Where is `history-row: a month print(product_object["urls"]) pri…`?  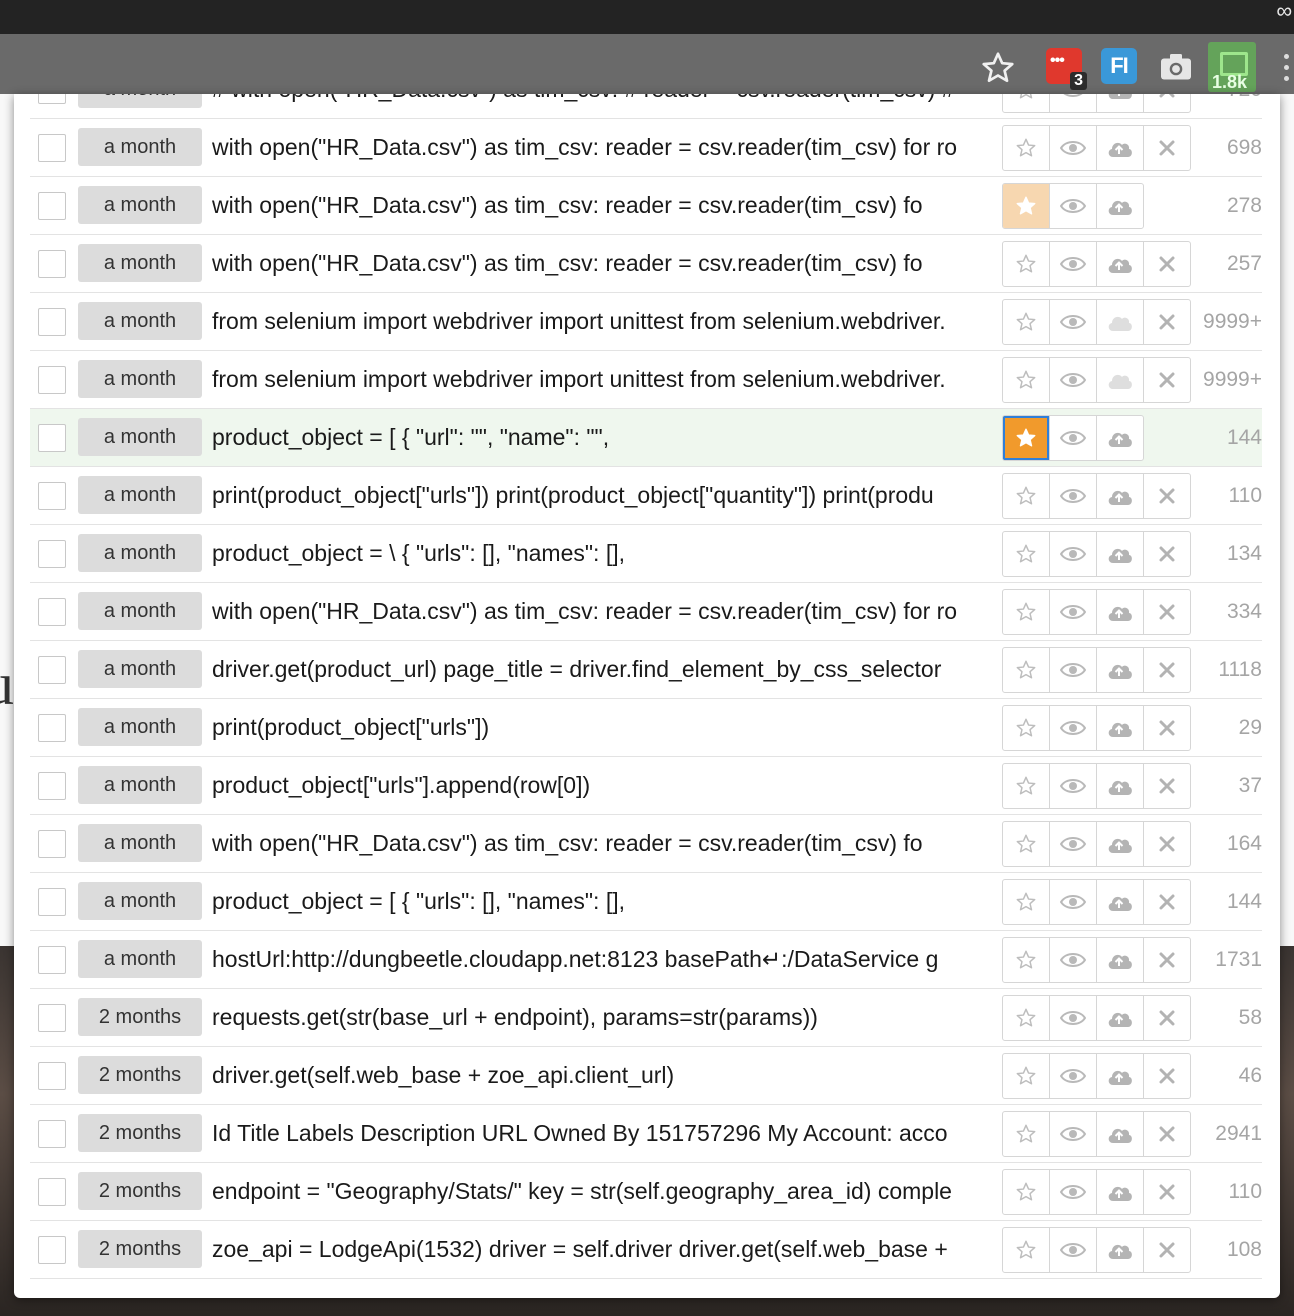 history-row: a month print(product_object["urls"]) pri… is located at coordinates (646, 496).